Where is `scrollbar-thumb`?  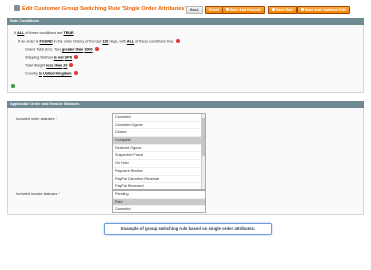
scrollbar-thumb is located at coordinates (203, 137).